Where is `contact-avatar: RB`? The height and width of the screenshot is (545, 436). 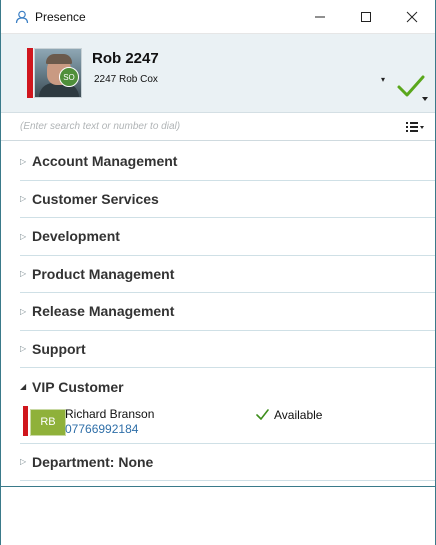
contact-avatar: RB is located at coordinates (48, 422).